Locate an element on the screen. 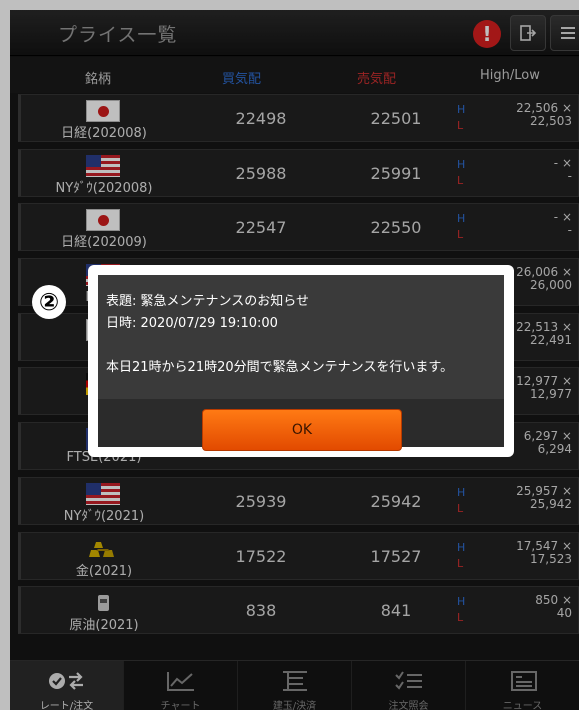  step-marker: ② is located at coordinates (49, 302).